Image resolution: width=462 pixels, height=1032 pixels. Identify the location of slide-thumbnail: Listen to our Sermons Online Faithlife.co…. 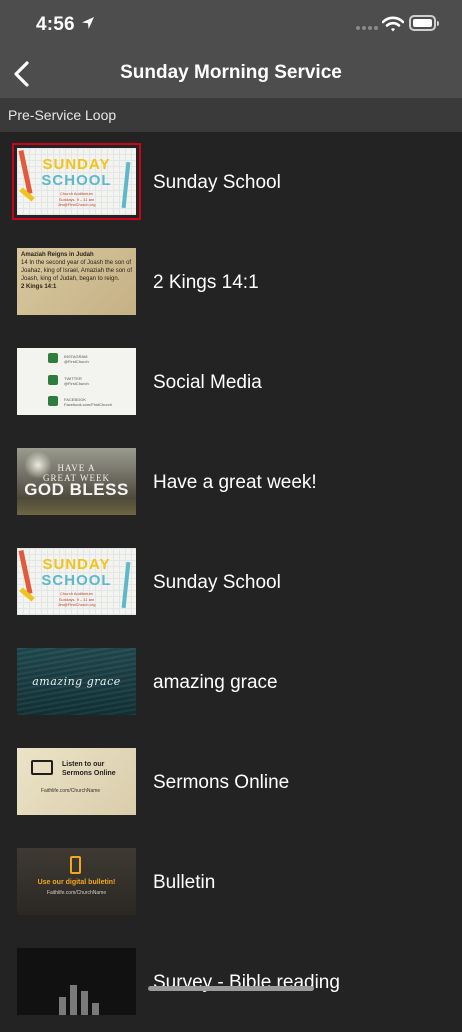
(76, 781).